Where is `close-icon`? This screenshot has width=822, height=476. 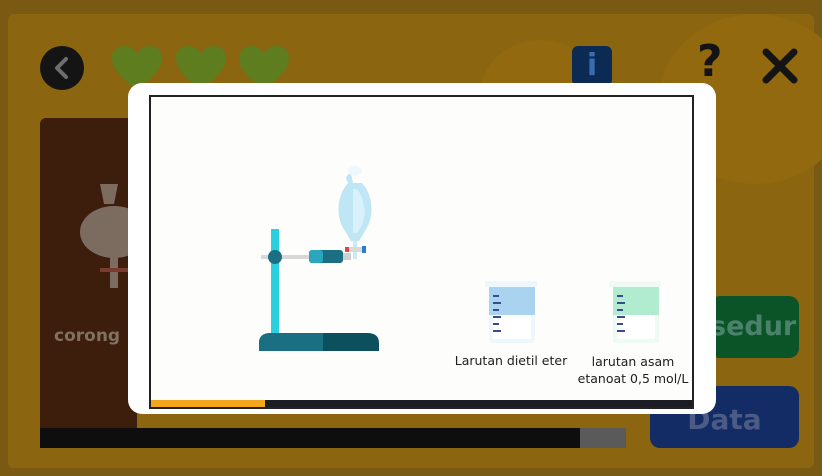
close-icon is located at coordinates (780, 66).